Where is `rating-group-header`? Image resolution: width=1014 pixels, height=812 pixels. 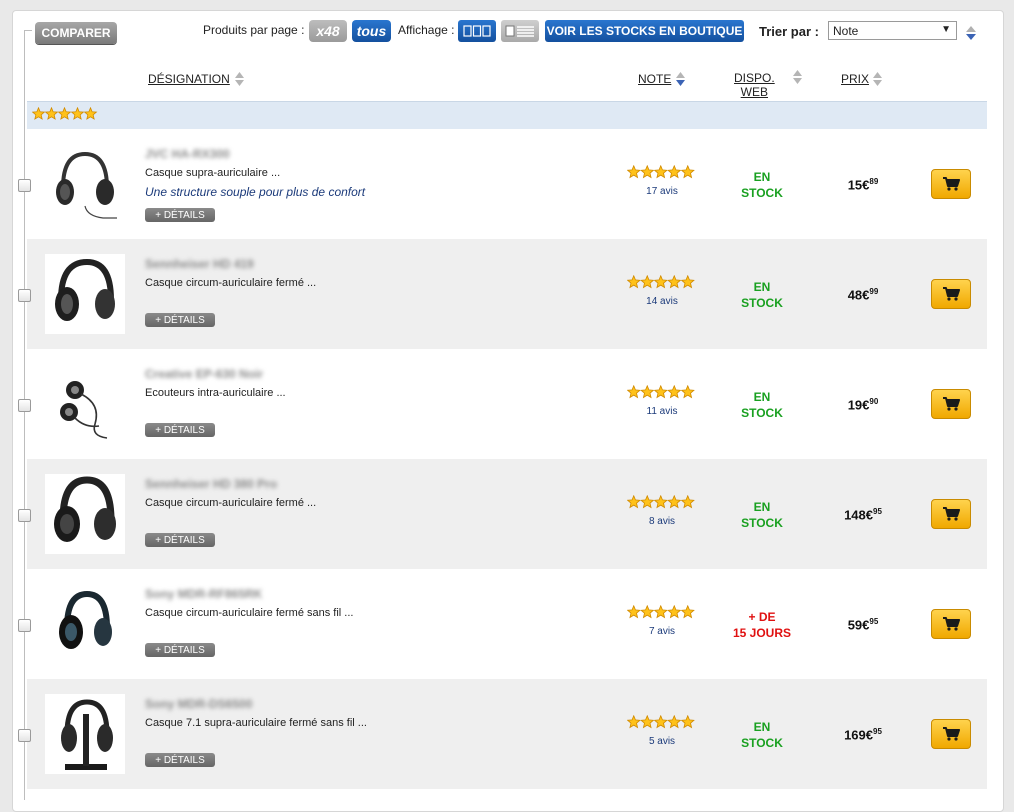
rating-group-header is located at coordinates (507, 115).